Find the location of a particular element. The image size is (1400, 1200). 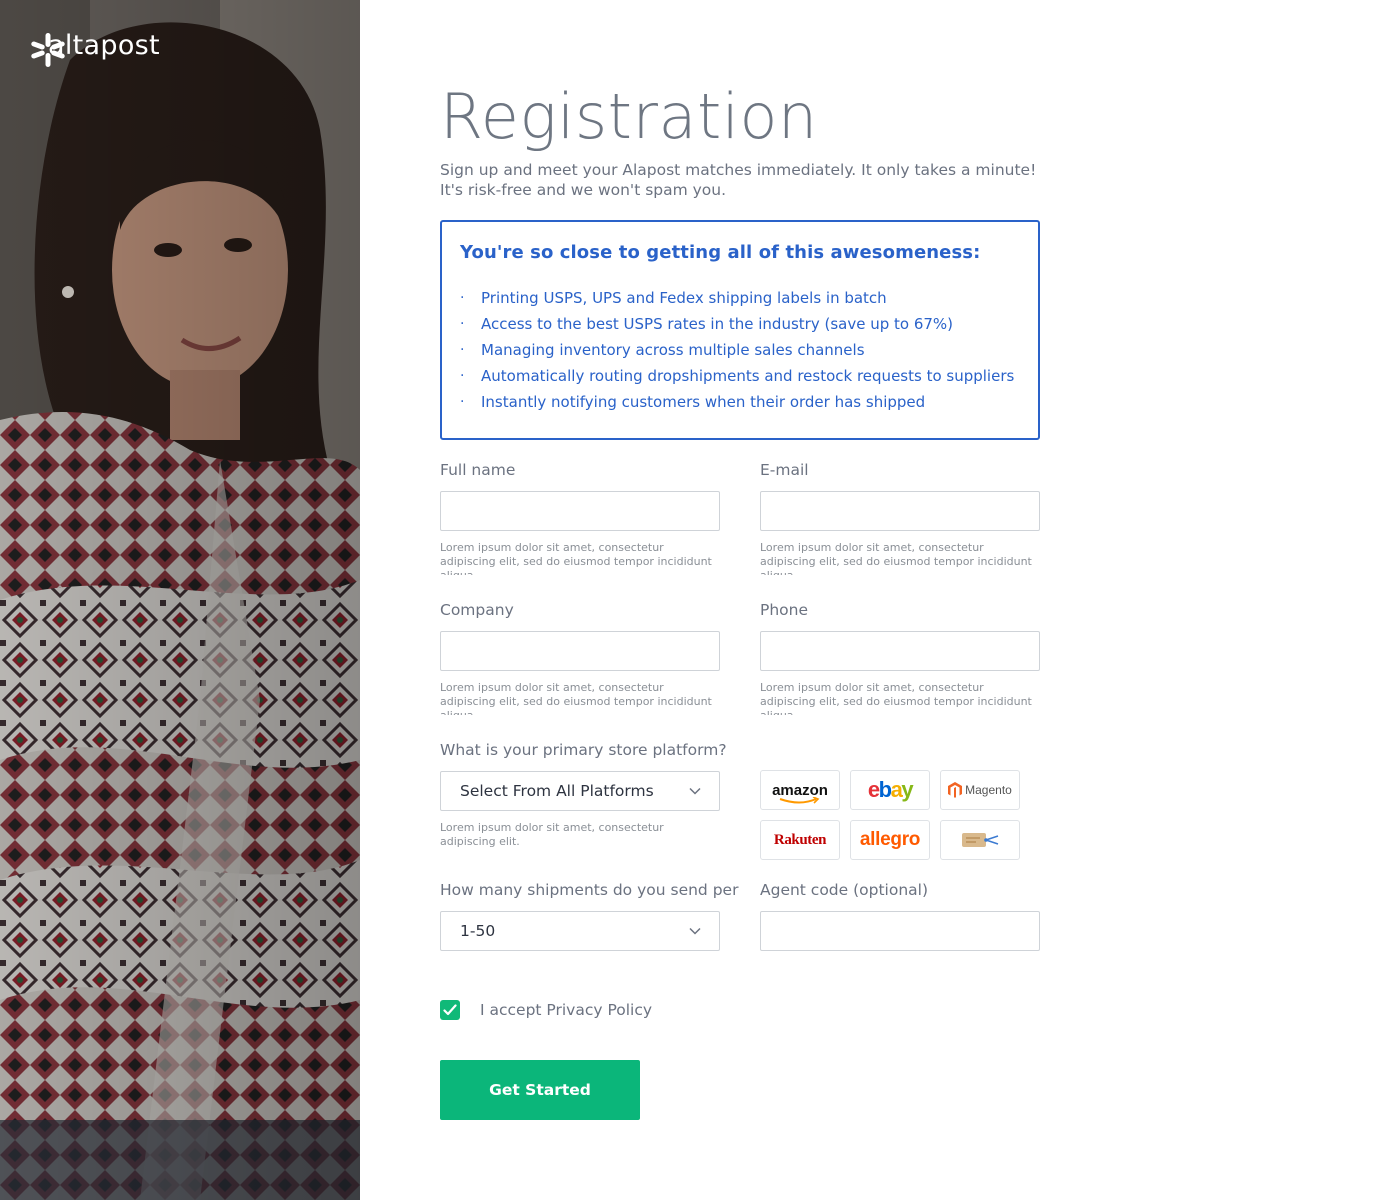

shipping-tag-logo is located at coordinates (980, 840).